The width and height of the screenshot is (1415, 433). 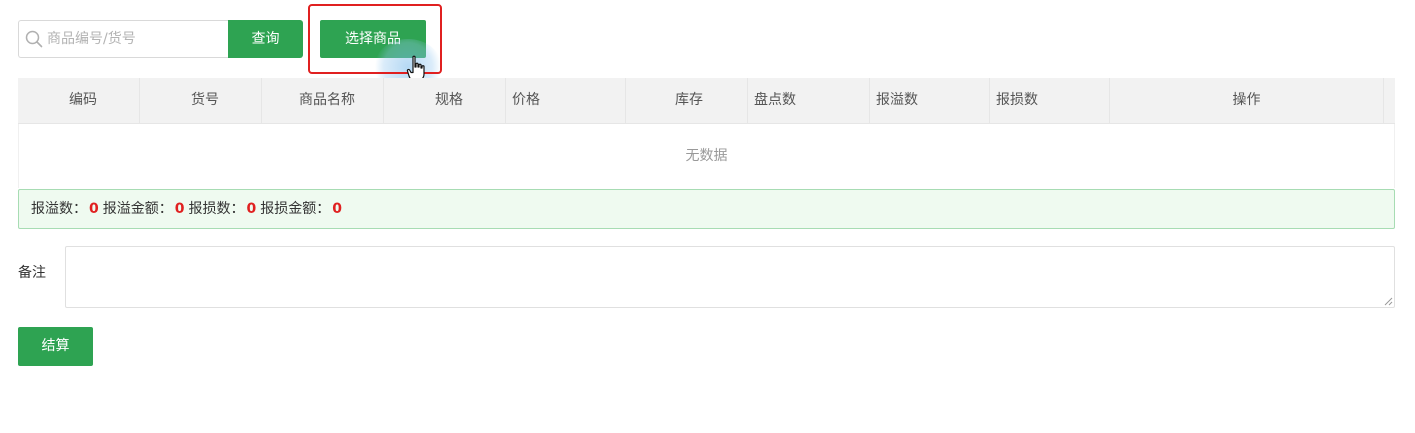 I want to click on column-header-spec: 规格, so click(x=445, y=100).